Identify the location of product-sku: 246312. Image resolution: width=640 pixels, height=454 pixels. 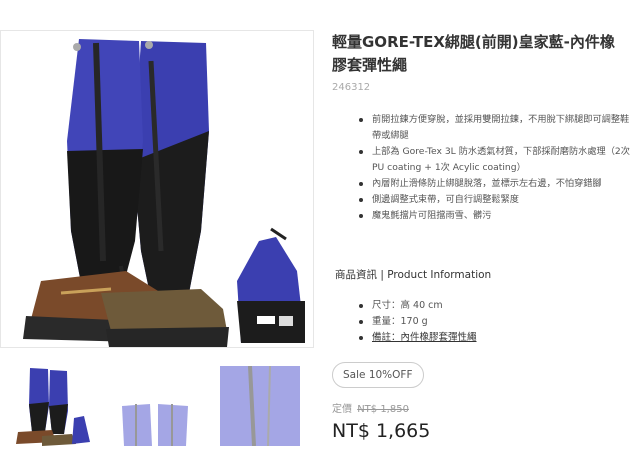
(351, 87).